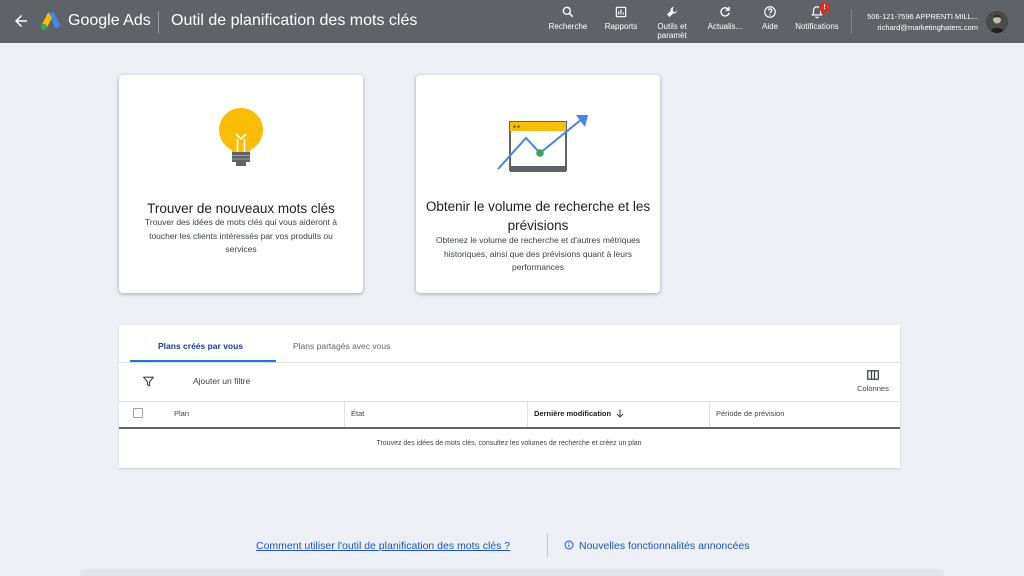 The image size is (1024, 576). What do you see at coordinates (294, 20) in the screenshot?
I see `page-title: Outil de planification des mots clés` at bounding box center [294, 20].